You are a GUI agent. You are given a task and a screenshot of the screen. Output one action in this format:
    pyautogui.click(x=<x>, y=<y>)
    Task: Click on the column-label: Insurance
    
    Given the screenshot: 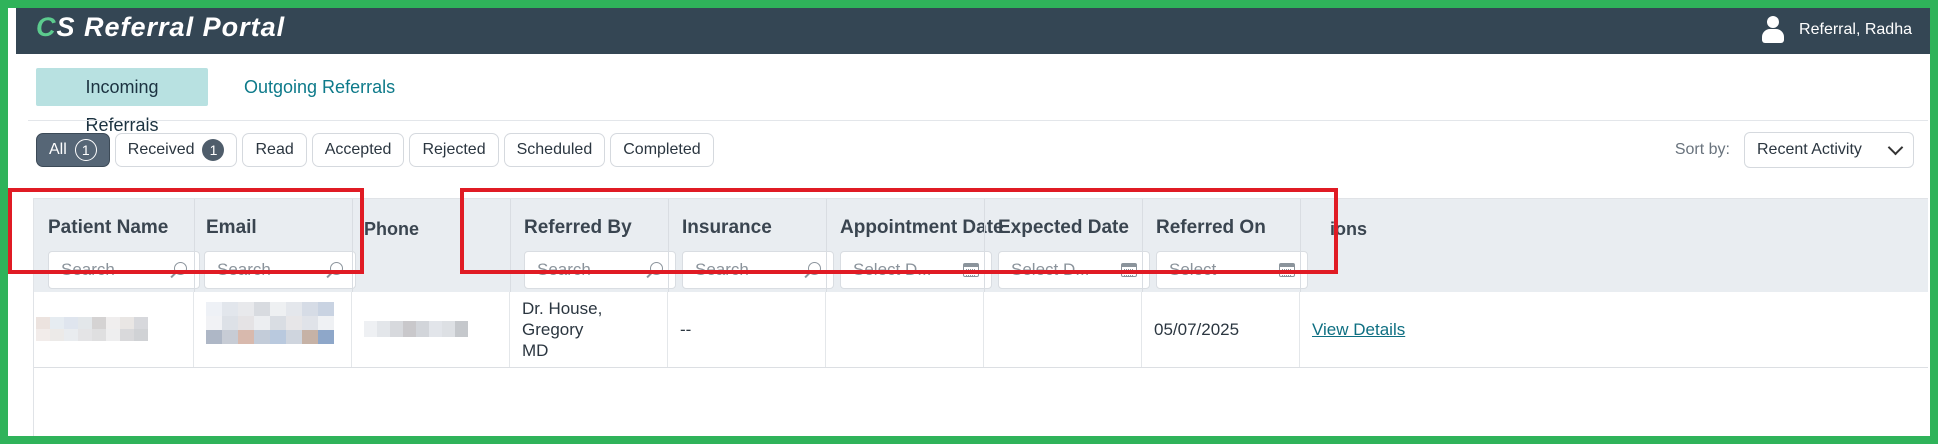 What is the action you would take?
    pyautogui.click(x=727, y=227)
    